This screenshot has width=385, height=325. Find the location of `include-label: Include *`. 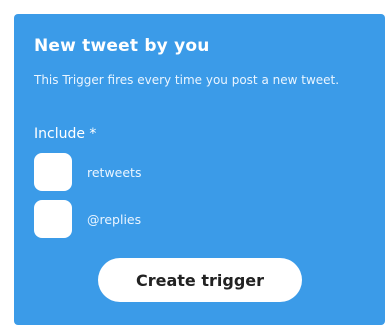

include-label: Include * is located at coordinates (65, 134).